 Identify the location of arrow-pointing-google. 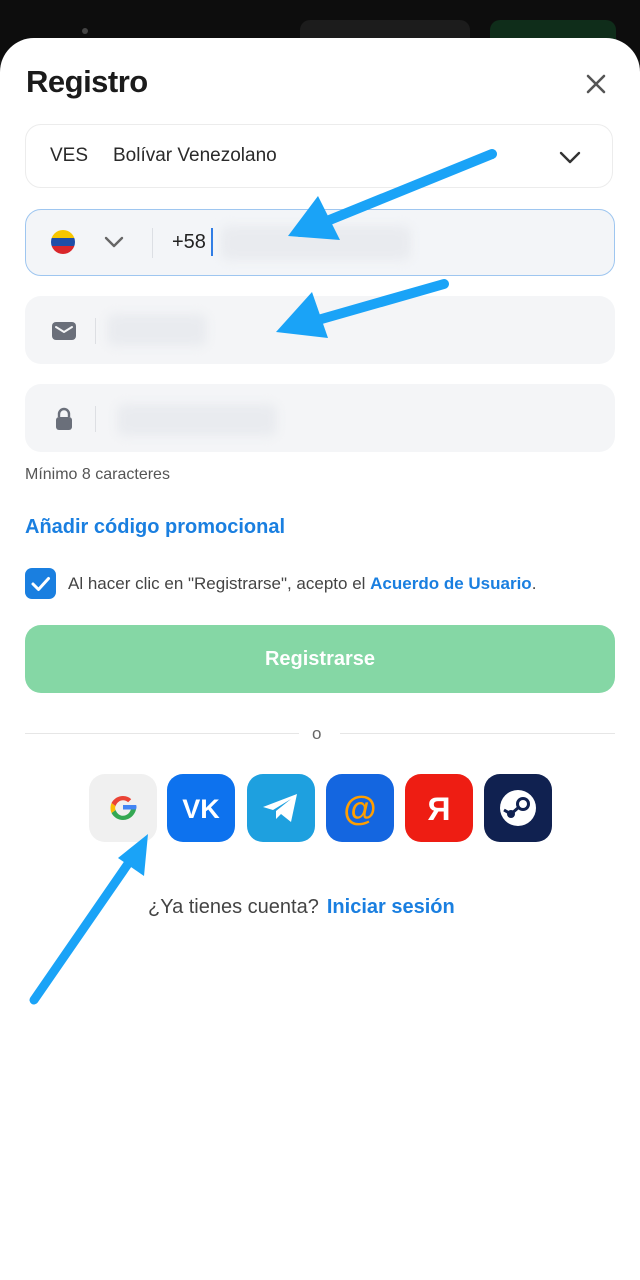
(88, 919).